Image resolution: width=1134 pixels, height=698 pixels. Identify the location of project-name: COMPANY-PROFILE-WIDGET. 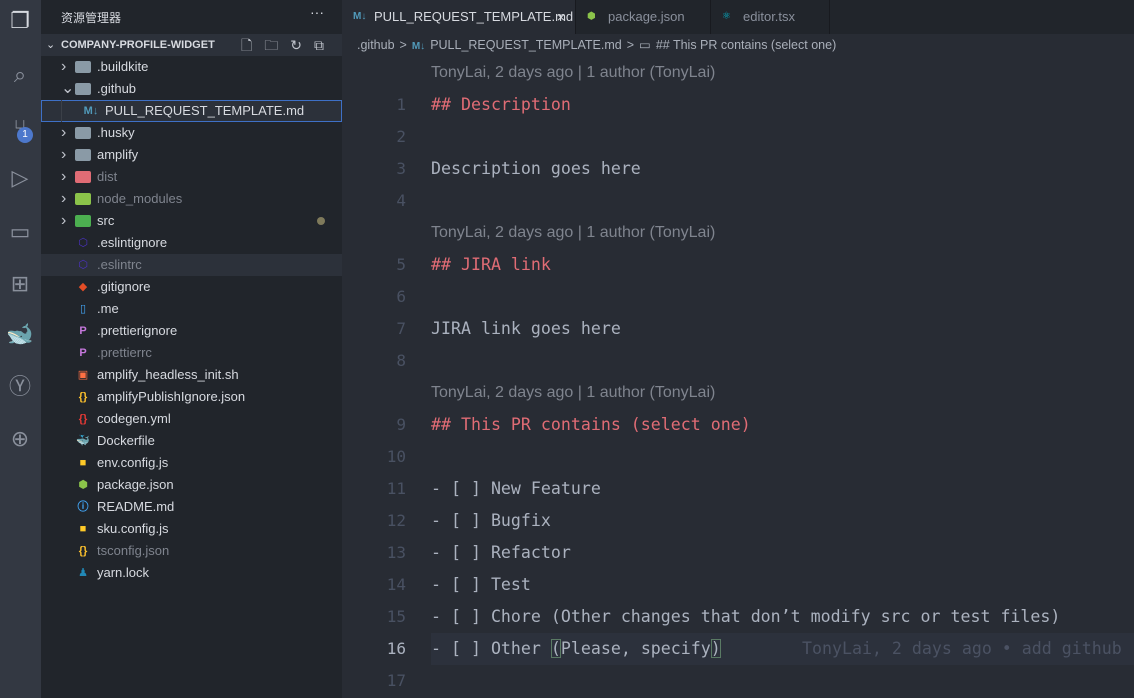
(138, 45).